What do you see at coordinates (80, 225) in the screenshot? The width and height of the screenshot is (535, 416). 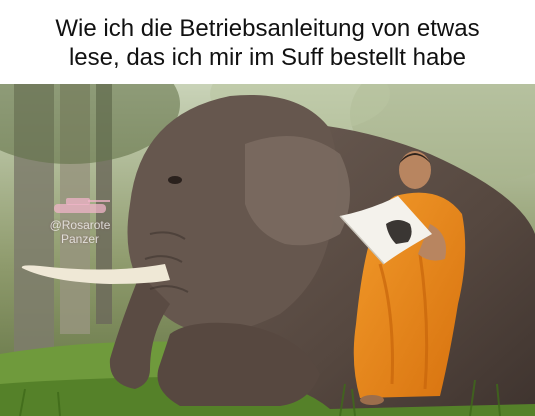 I see `watermark-line-1: @Rosarote` at bounding box center [80, 225].